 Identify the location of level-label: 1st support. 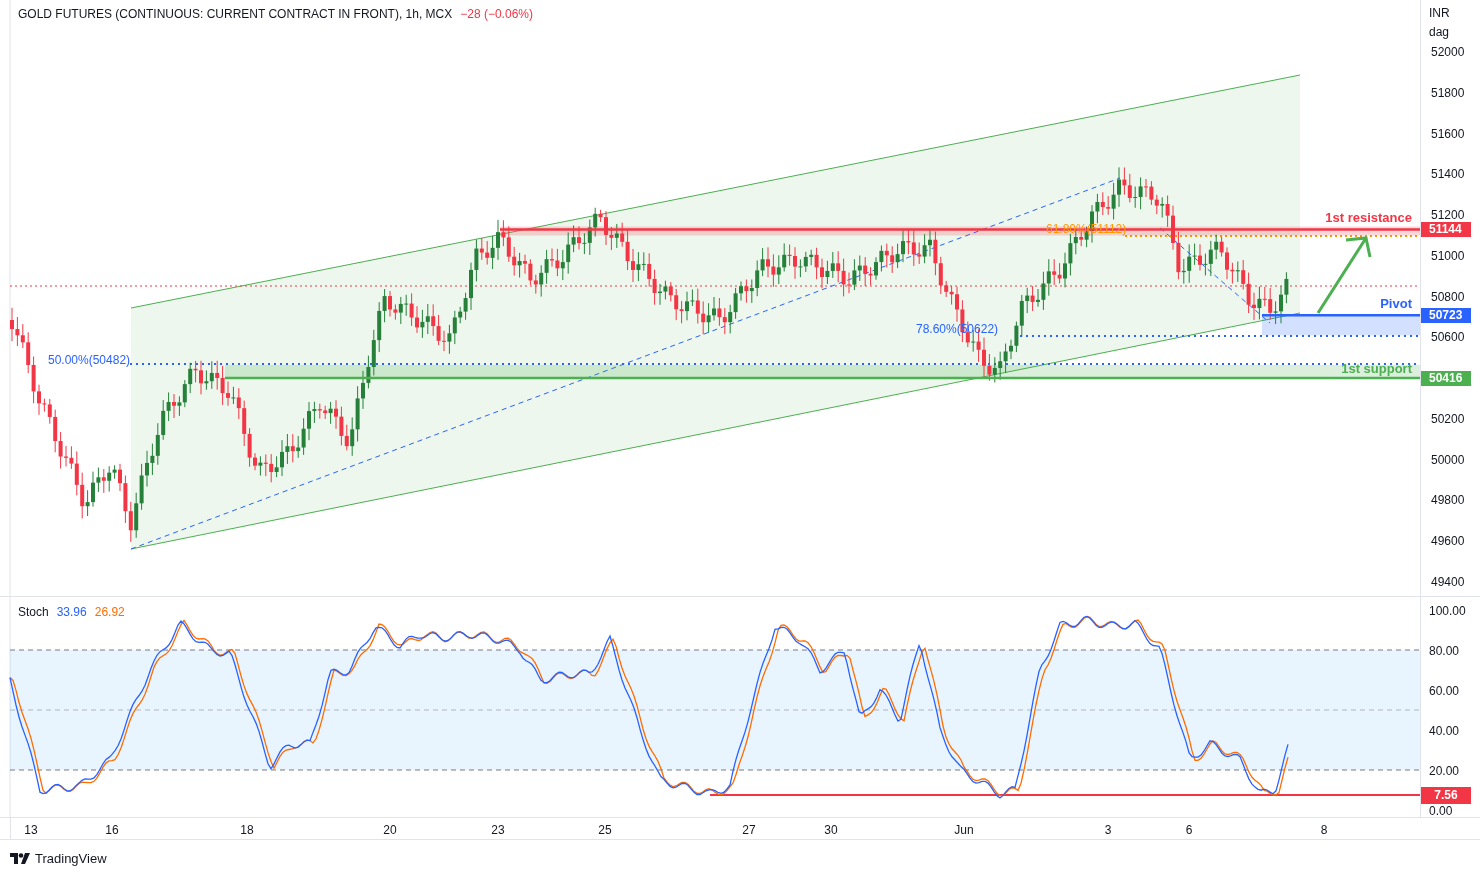
(1376, 368).